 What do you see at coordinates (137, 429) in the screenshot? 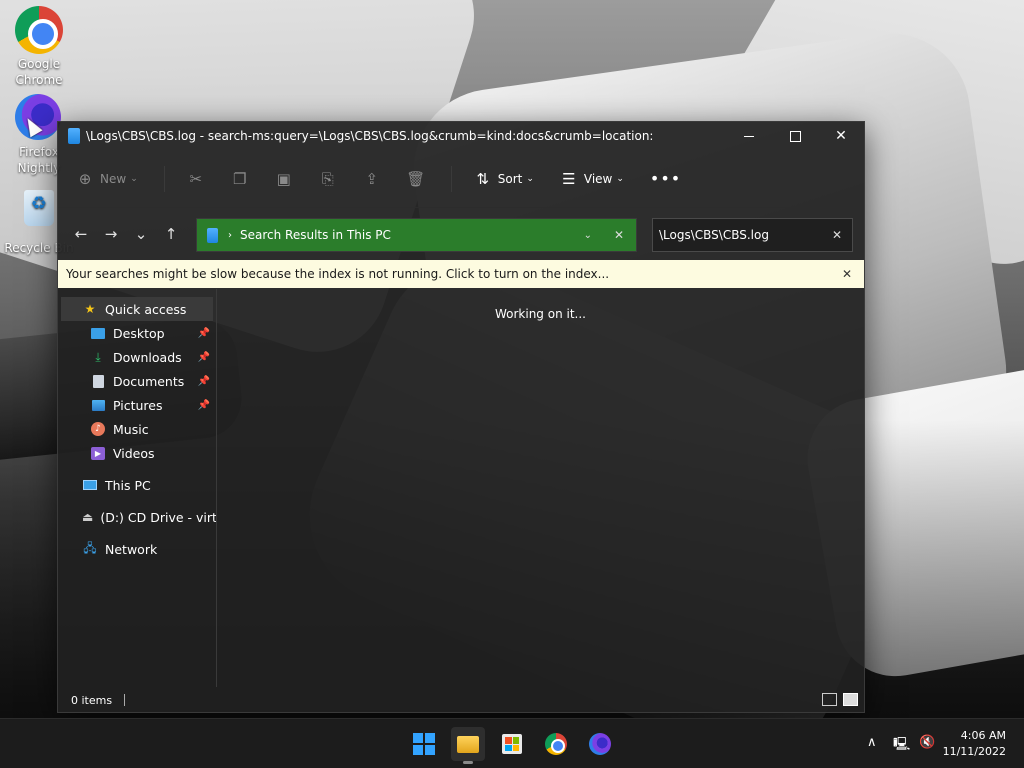
I see `nav-item-music: ♪ Music` at bounding box center [137, 429].